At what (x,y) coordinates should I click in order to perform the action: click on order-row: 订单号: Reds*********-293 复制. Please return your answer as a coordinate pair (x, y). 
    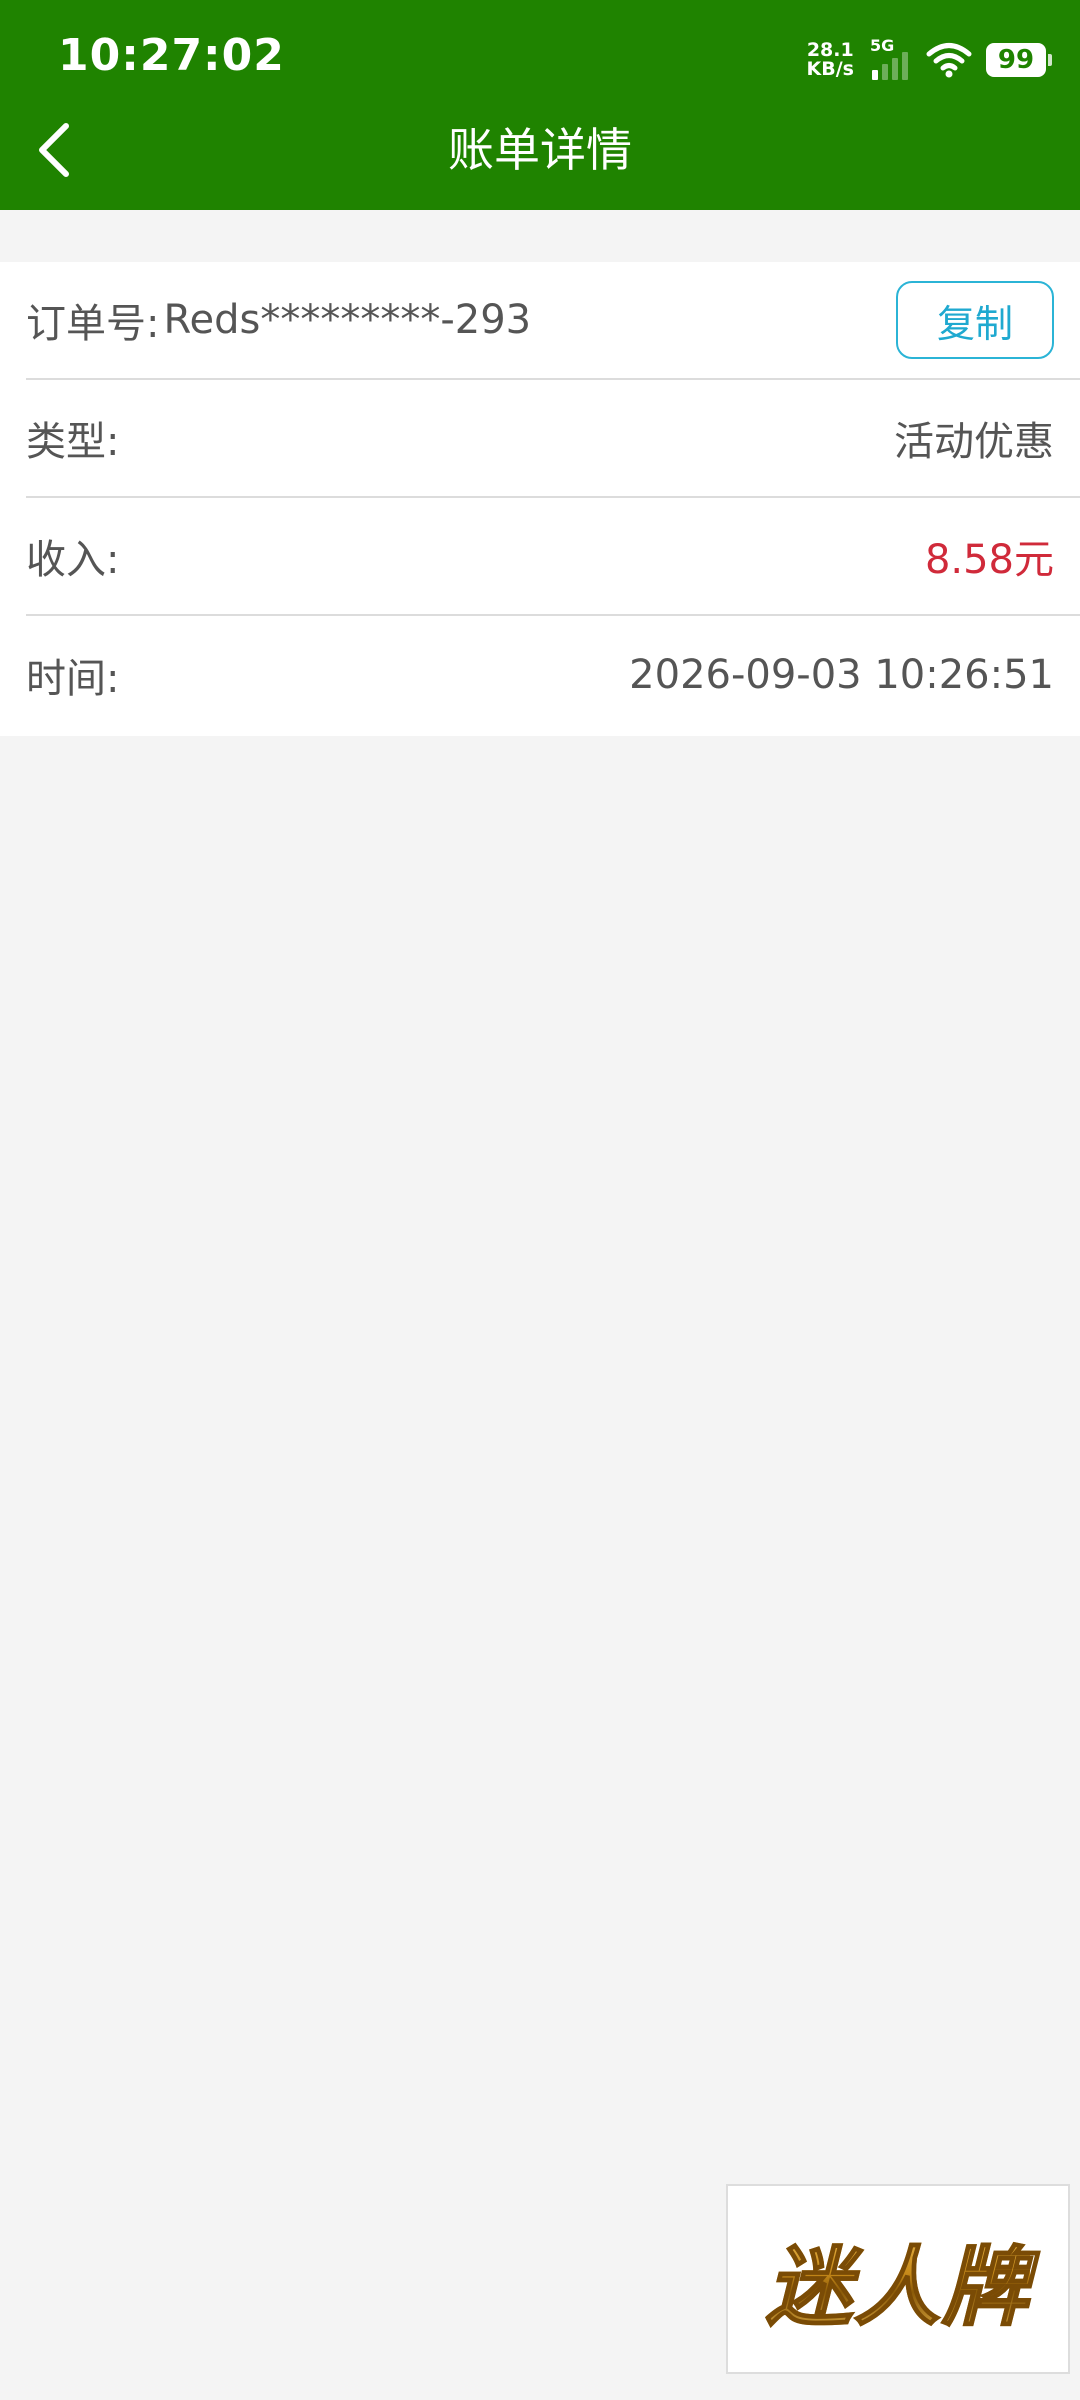
    Looking at the image, I should click on (553, 321).